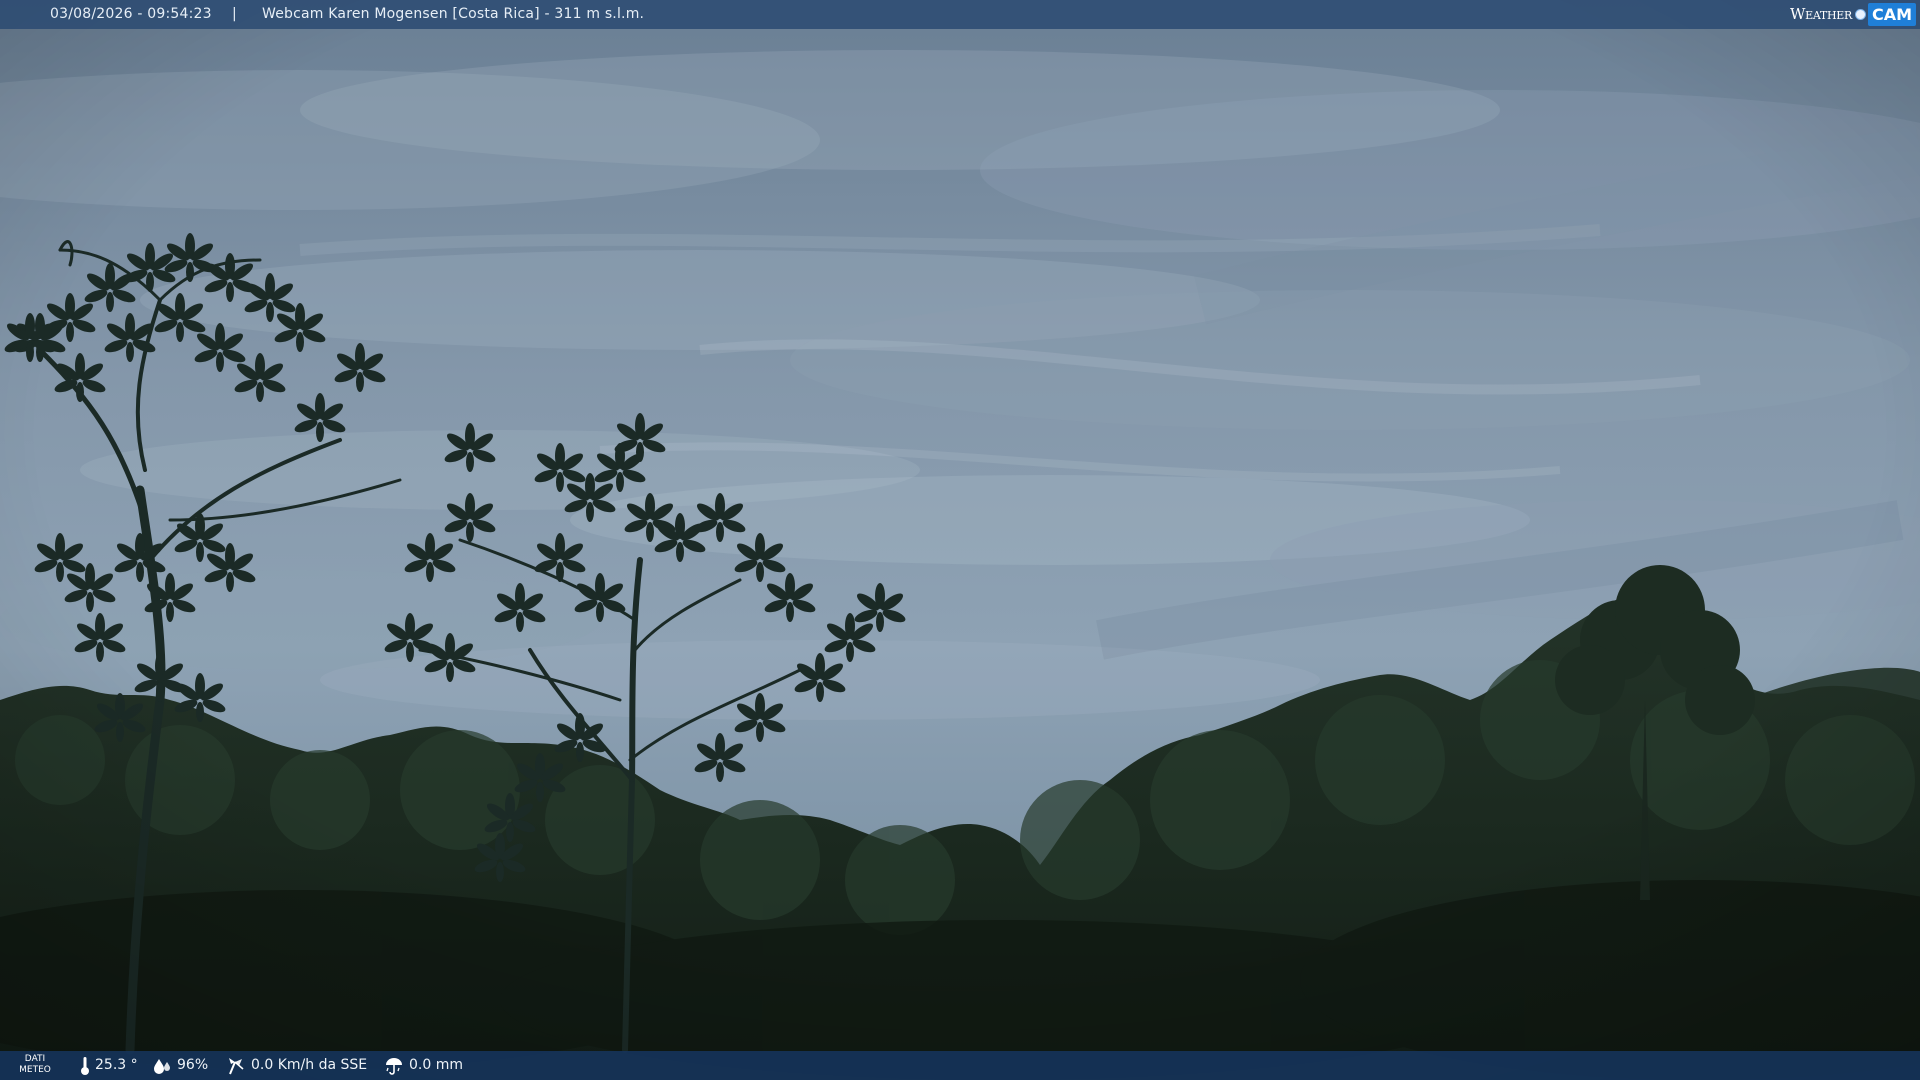 The width and height of the screenshot is (1920, 1080). What do you see at coordinates (85, 1065) in the screenshot?
I see `thermometer-icon` at bounding box center [85, 1065].